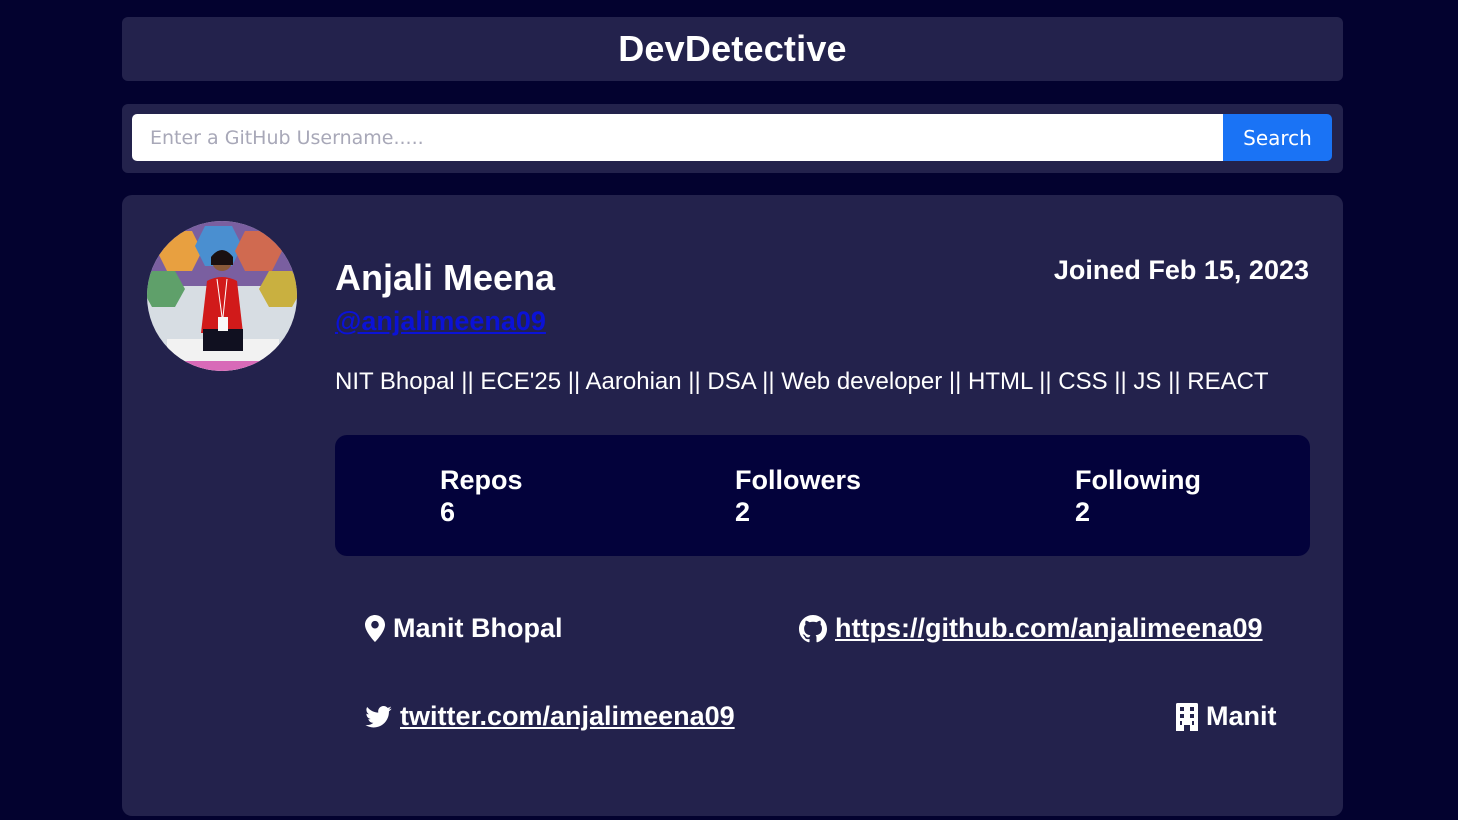 This screenshot has height=820, width=1458. Describe the element at coordinates (1138, 480) in the screenshot. I see `stat-following-label: Following` at that location.